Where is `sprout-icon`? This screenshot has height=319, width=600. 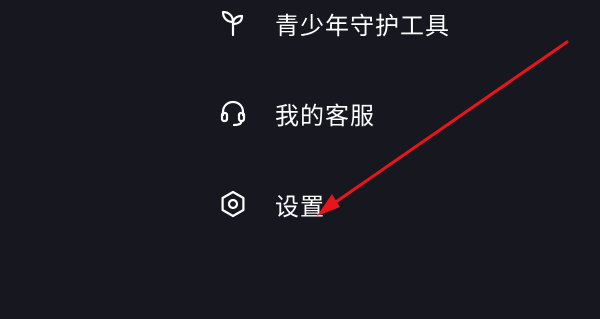
sprout-icon is located at coordinates (233, 23).